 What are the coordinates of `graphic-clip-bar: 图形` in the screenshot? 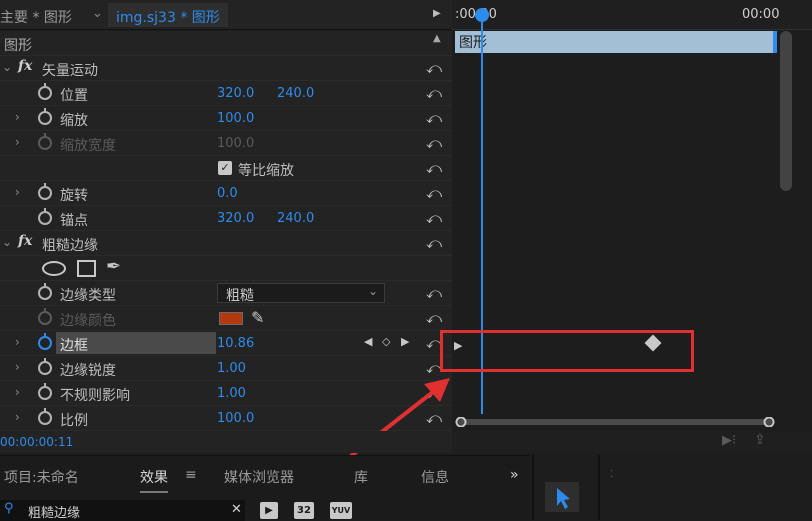 It's located at (616, 42).